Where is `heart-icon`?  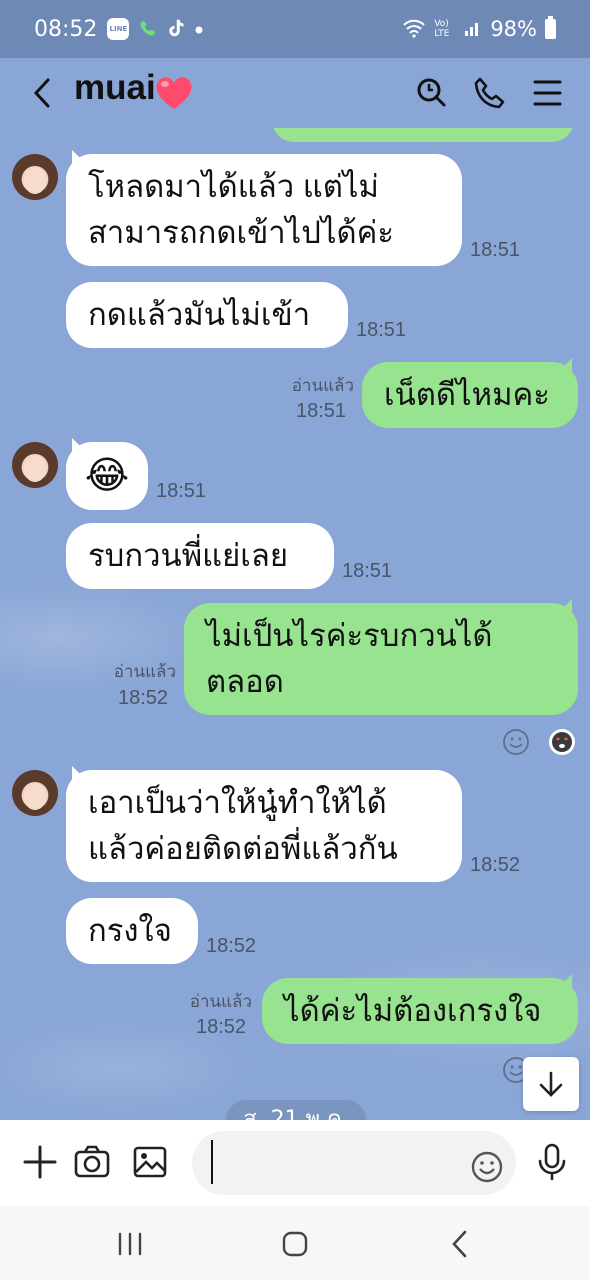 heart-icon is located at coordinates (174, 93).